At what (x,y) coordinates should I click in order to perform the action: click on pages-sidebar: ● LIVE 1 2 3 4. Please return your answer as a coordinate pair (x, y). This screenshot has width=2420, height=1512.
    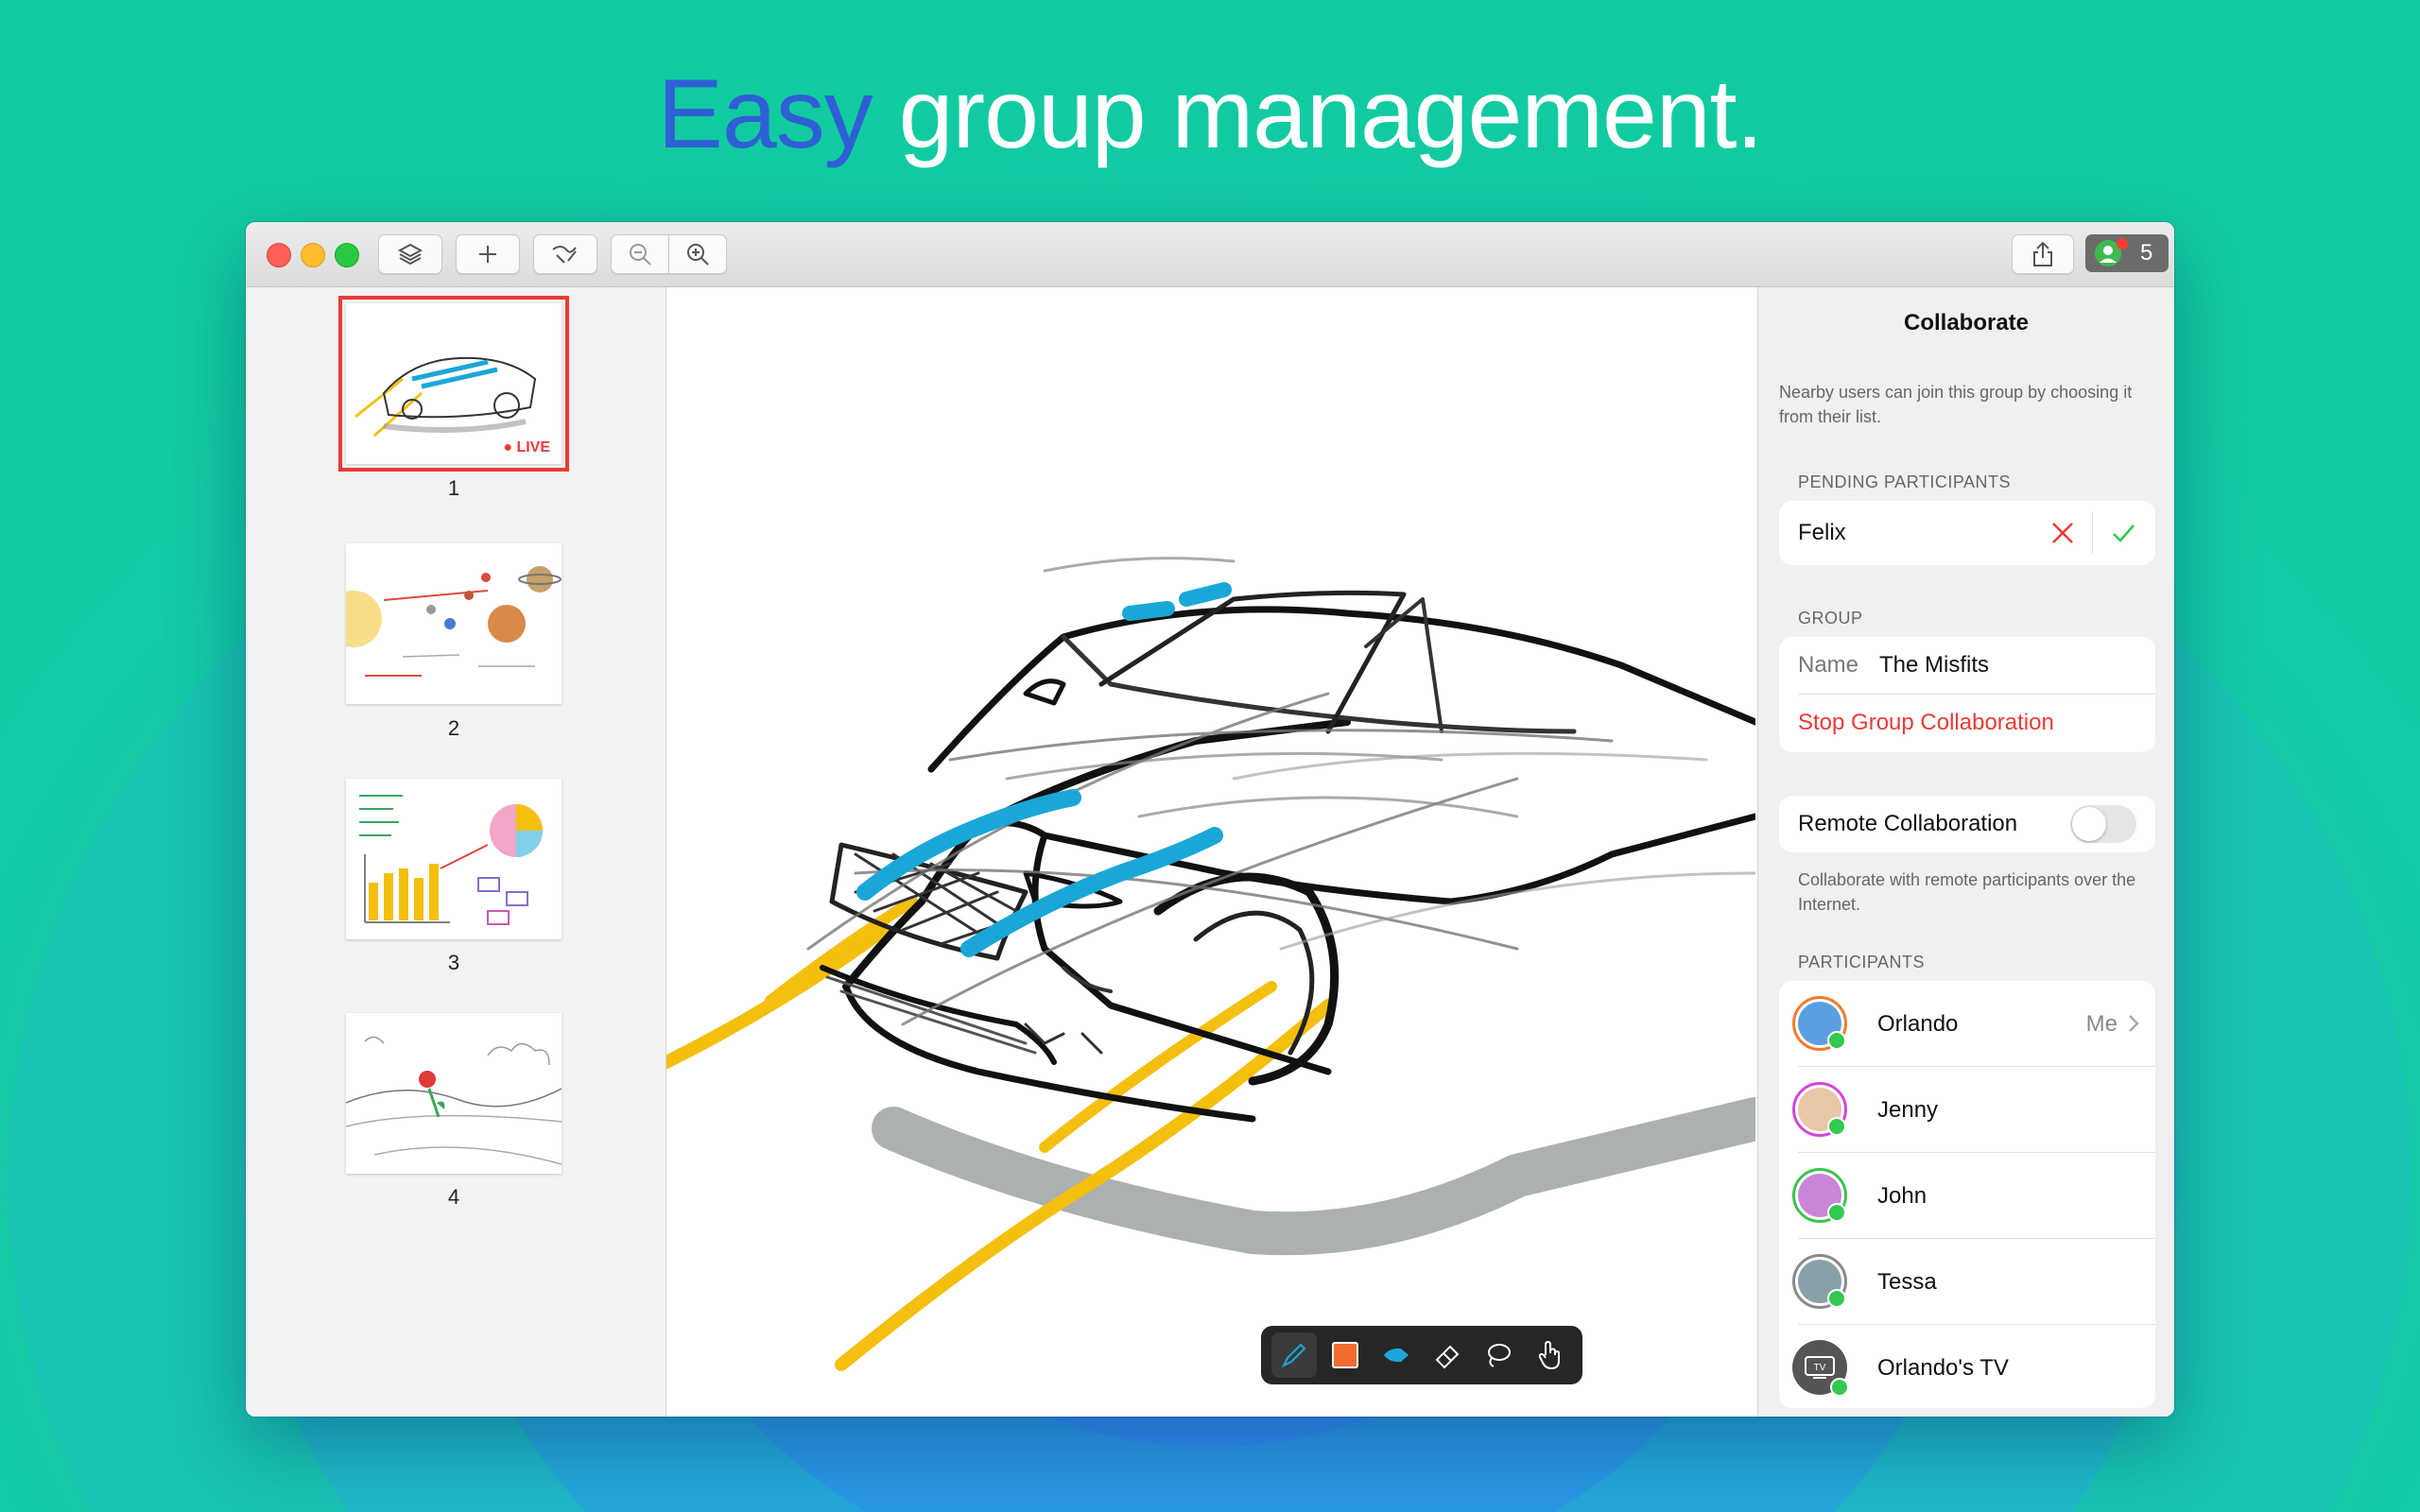
    Looking at the image, I should click on (456, 852).